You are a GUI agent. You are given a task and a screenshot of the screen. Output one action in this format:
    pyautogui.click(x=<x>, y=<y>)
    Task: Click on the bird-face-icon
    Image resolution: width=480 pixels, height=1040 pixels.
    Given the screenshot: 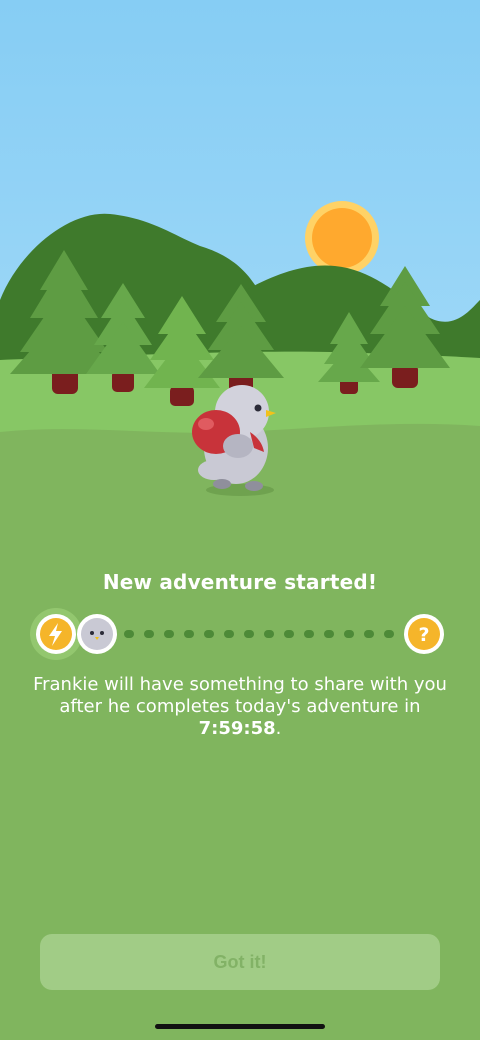 What is the action you would take?
    pyautogui.click(x=97, y=634)
    